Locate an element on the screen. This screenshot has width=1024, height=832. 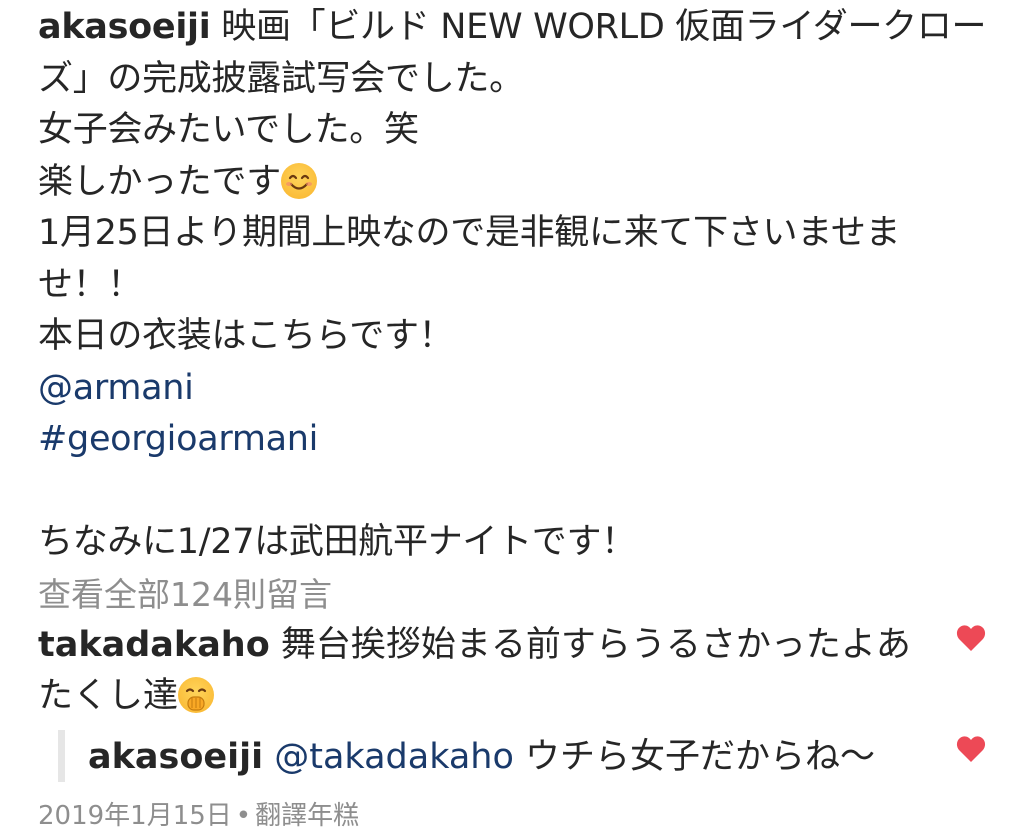
caption-line-1: akasoeiji 映画「ビルド NEW WORLD 仮面ライダークロー is located at coordinates (513, 28).